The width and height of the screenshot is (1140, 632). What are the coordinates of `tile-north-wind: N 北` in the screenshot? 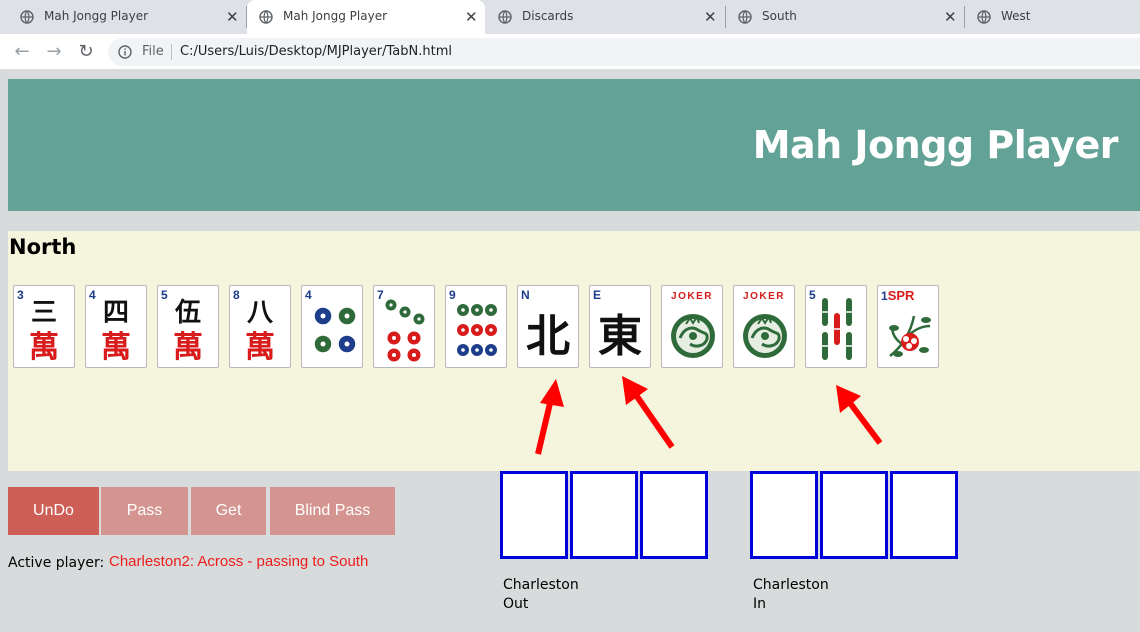 It's located at (548, 326).